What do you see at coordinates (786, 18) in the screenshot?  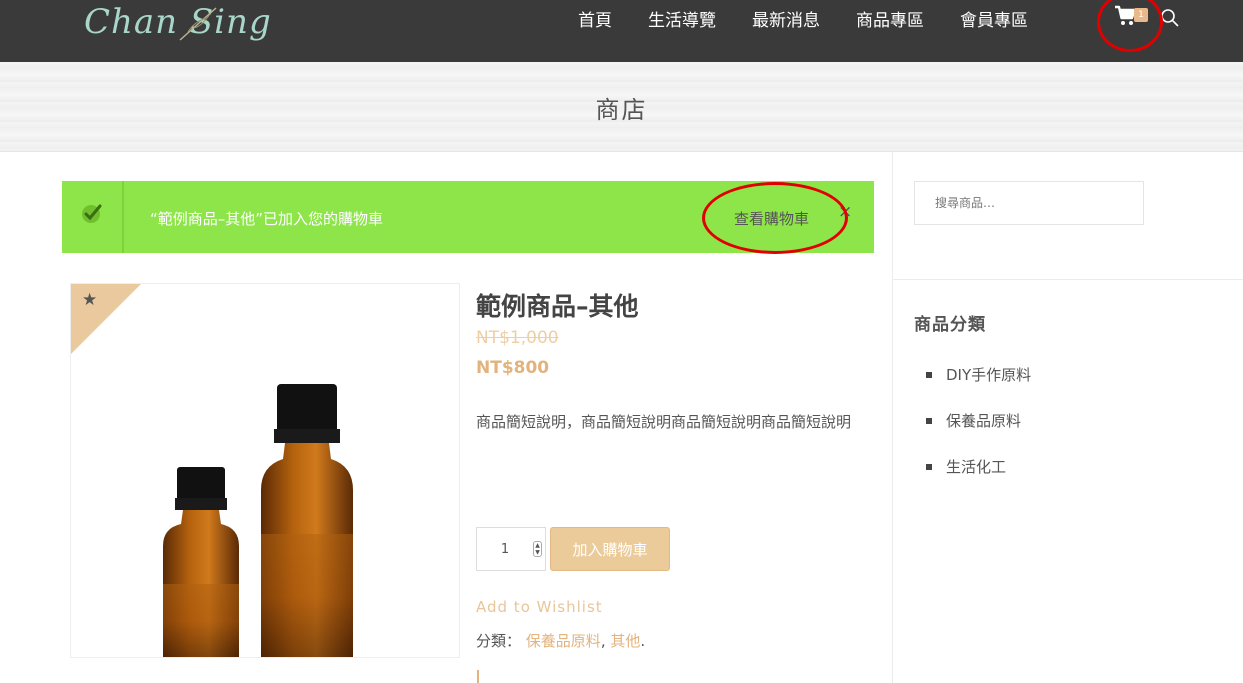 I see `nav-item-news: 最新消息` at bounding box center [786, 18].